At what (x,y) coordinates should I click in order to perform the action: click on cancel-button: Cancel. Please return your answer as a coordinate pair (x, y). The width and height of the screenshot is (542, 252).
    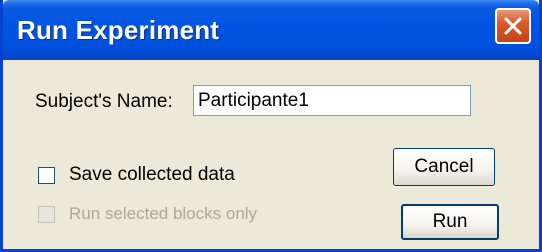
    Looking at the image, I should click on (444, 167).